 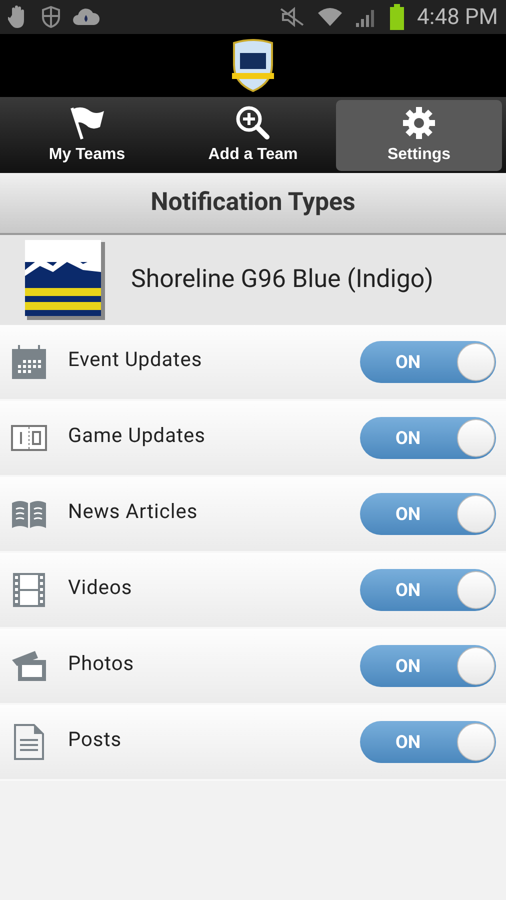 What do you see at coordinates (253, 122) in the screenshot?
I see `search-plus-icon` at bounding box center [253, 122].